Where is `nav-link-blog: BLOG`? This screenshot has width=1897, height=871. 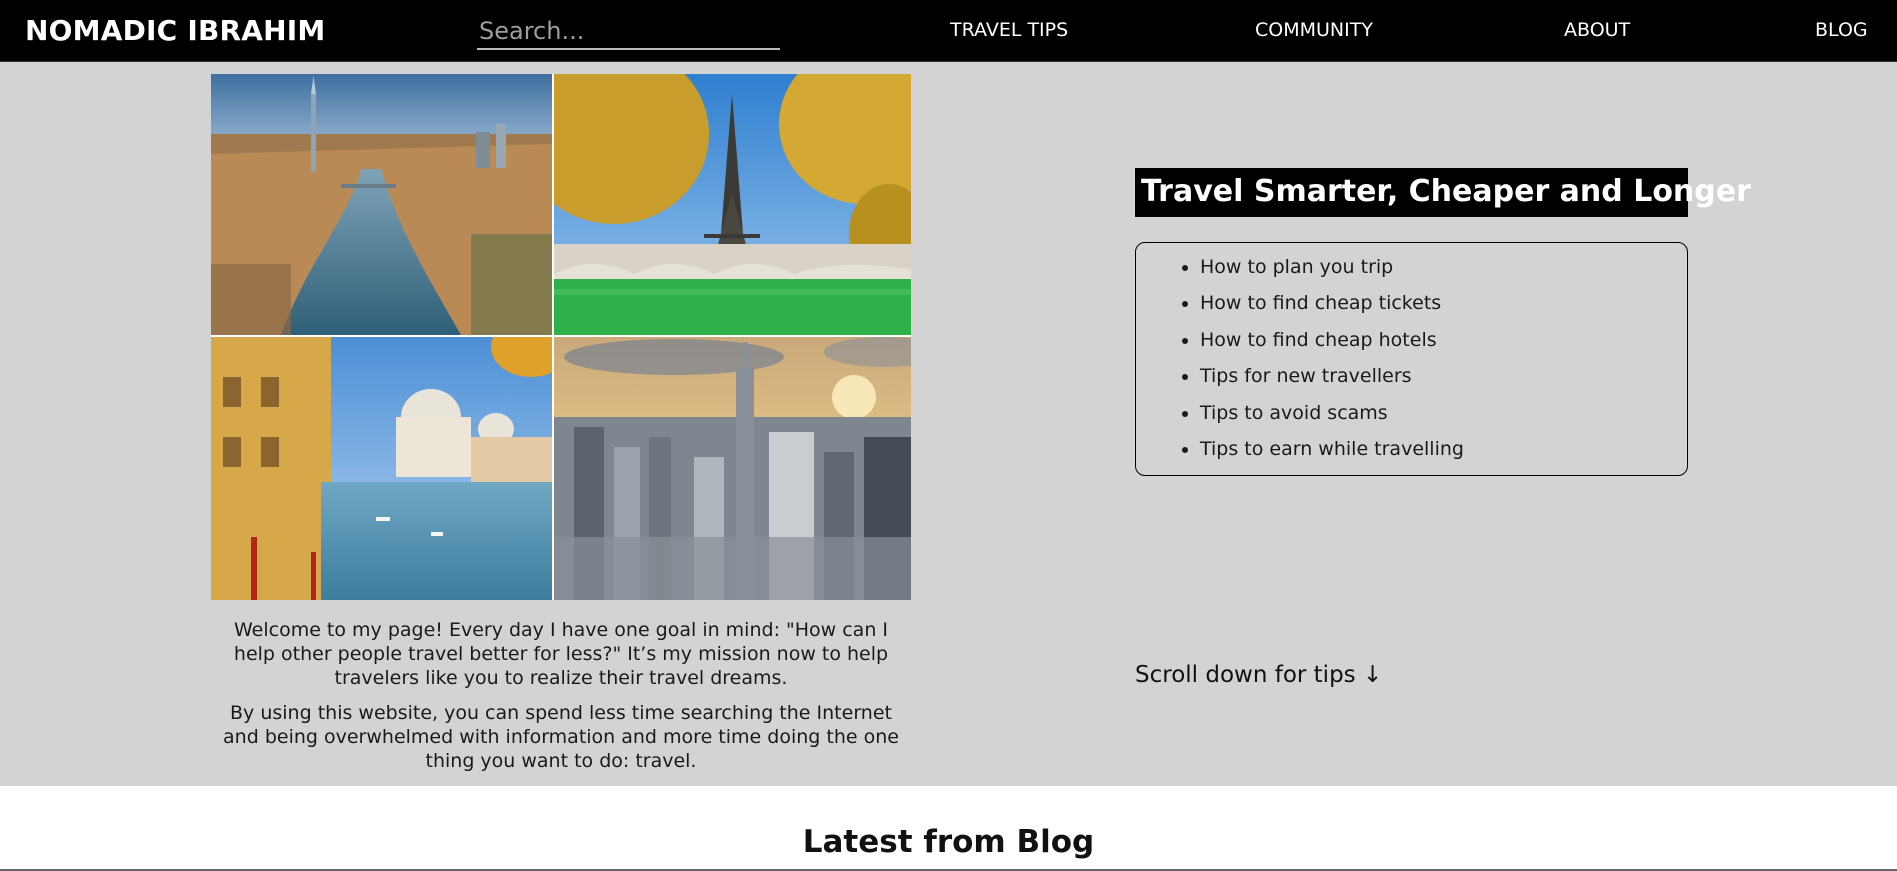 nav-link-blog: BLOG is located at coordinates (1841, 30).